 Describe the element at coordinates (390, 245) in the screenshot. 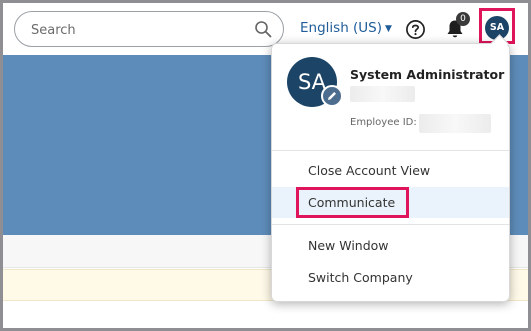

I see `menu-item-new-window: New Window` at that location.